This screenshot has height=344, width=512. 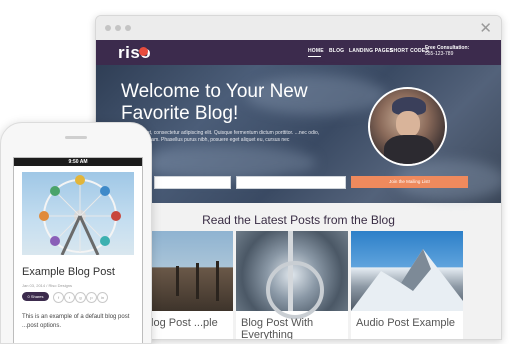 What do you see at coordinates (47, 285) in the screenshot?
I see `phone-post-meta: Jan 03, 2014 / Riso Designs` at bounding box center [47, 285].